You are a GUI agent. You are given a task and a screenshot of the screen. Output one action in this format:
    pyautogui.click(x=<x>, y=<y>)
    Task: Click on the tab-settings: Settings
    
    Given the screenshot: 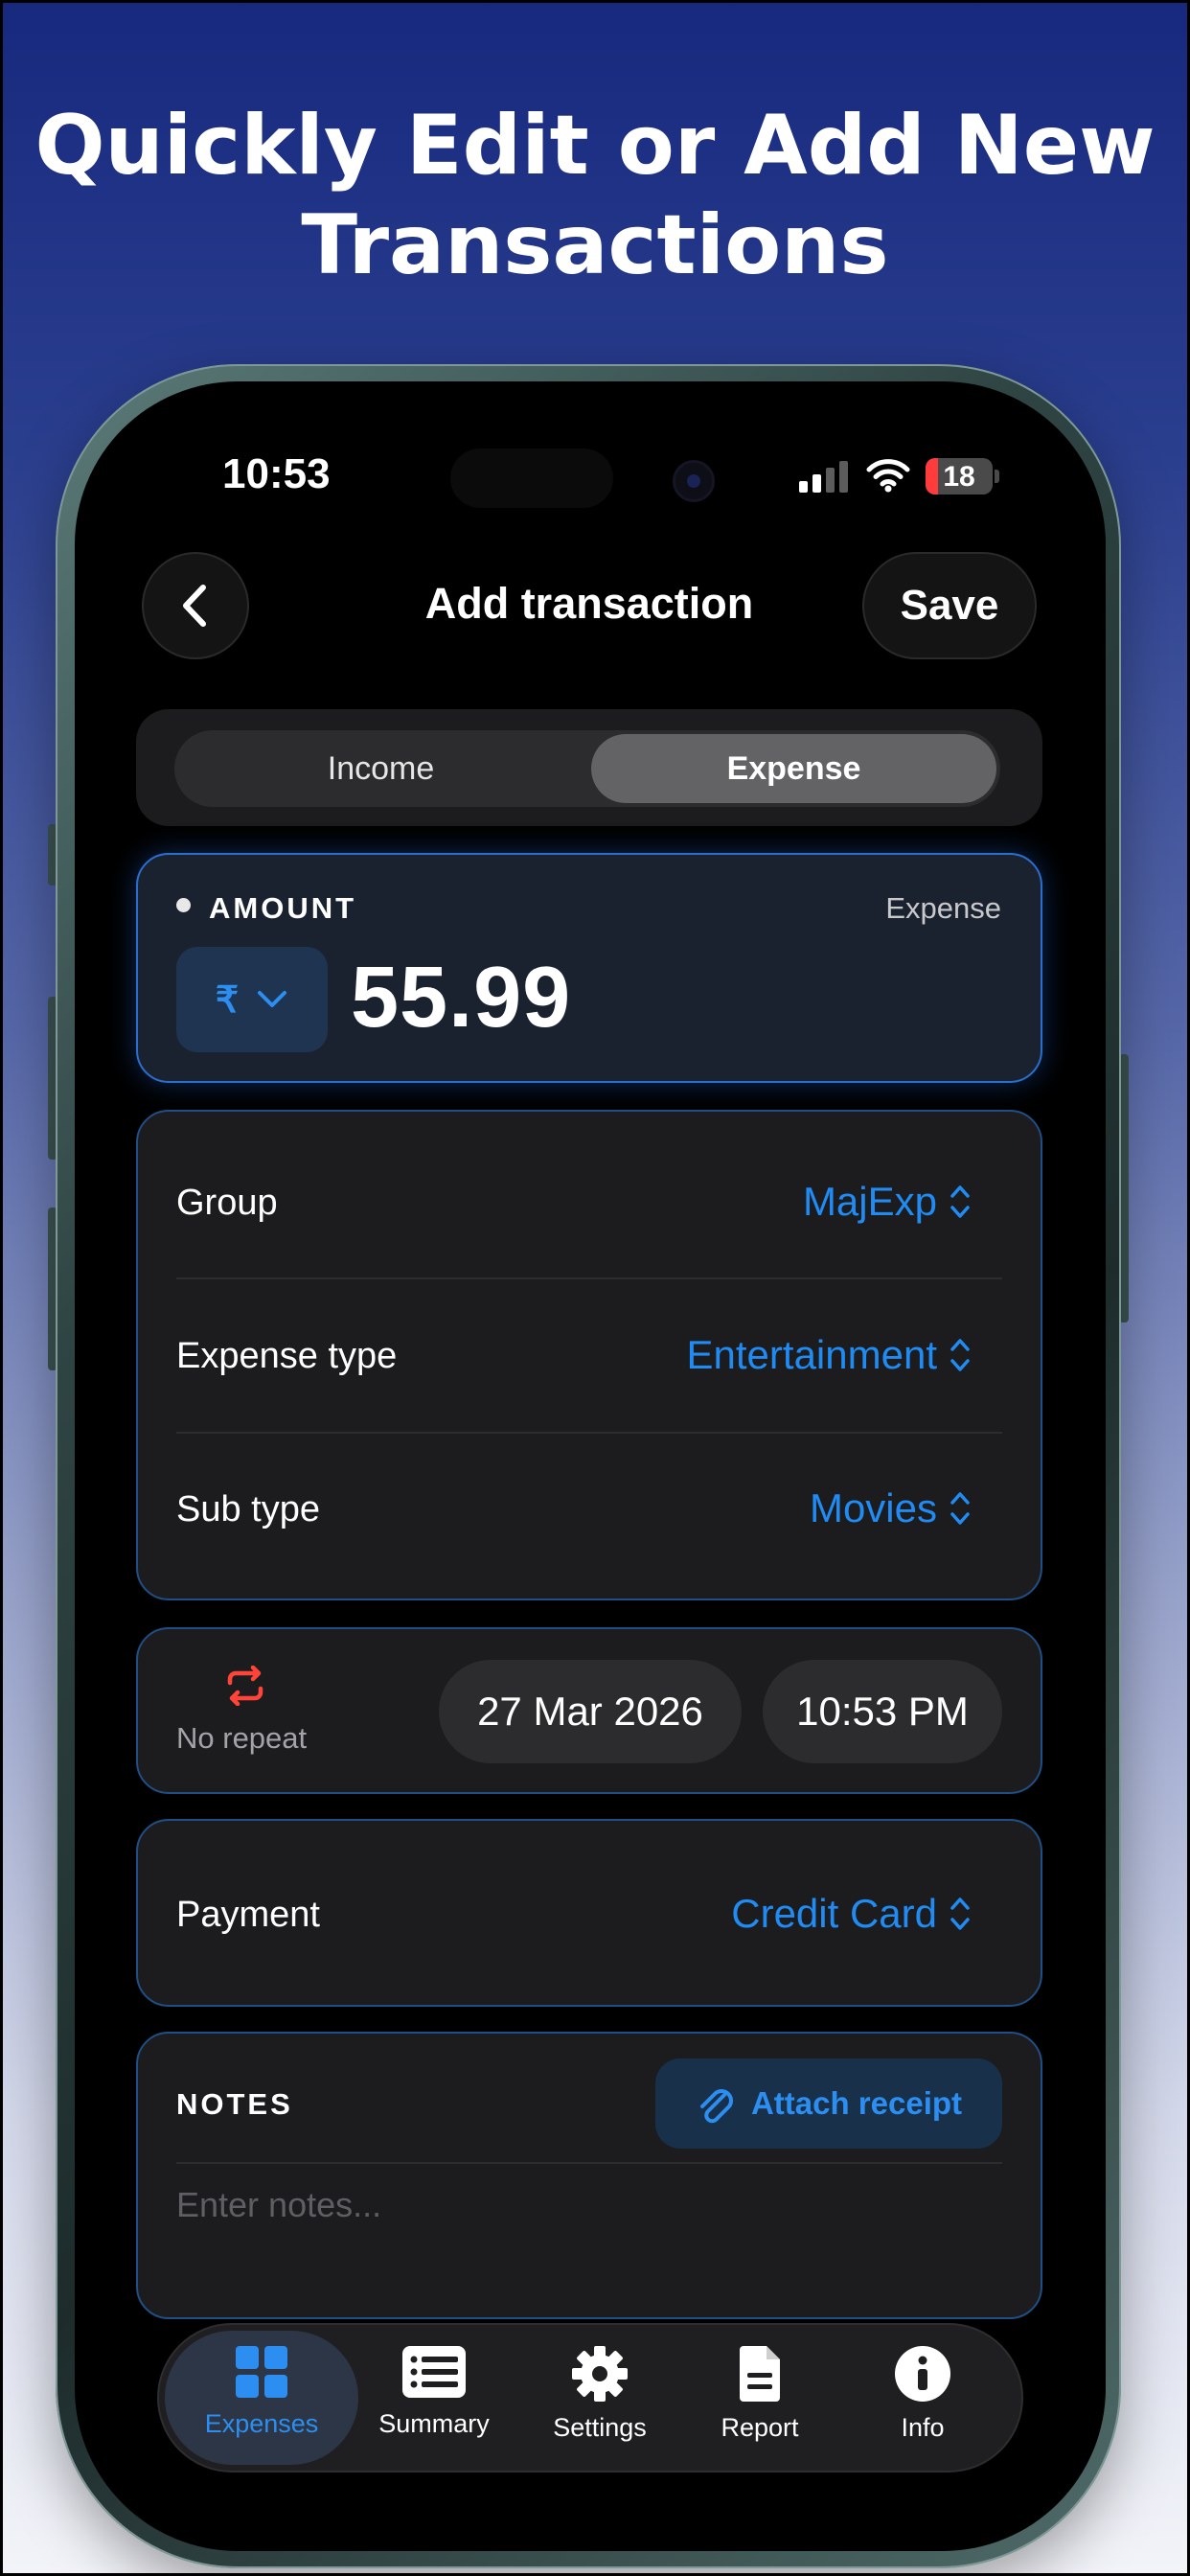 What is the action you would take?
    pyautogui.click(x=600, y=2401)
    